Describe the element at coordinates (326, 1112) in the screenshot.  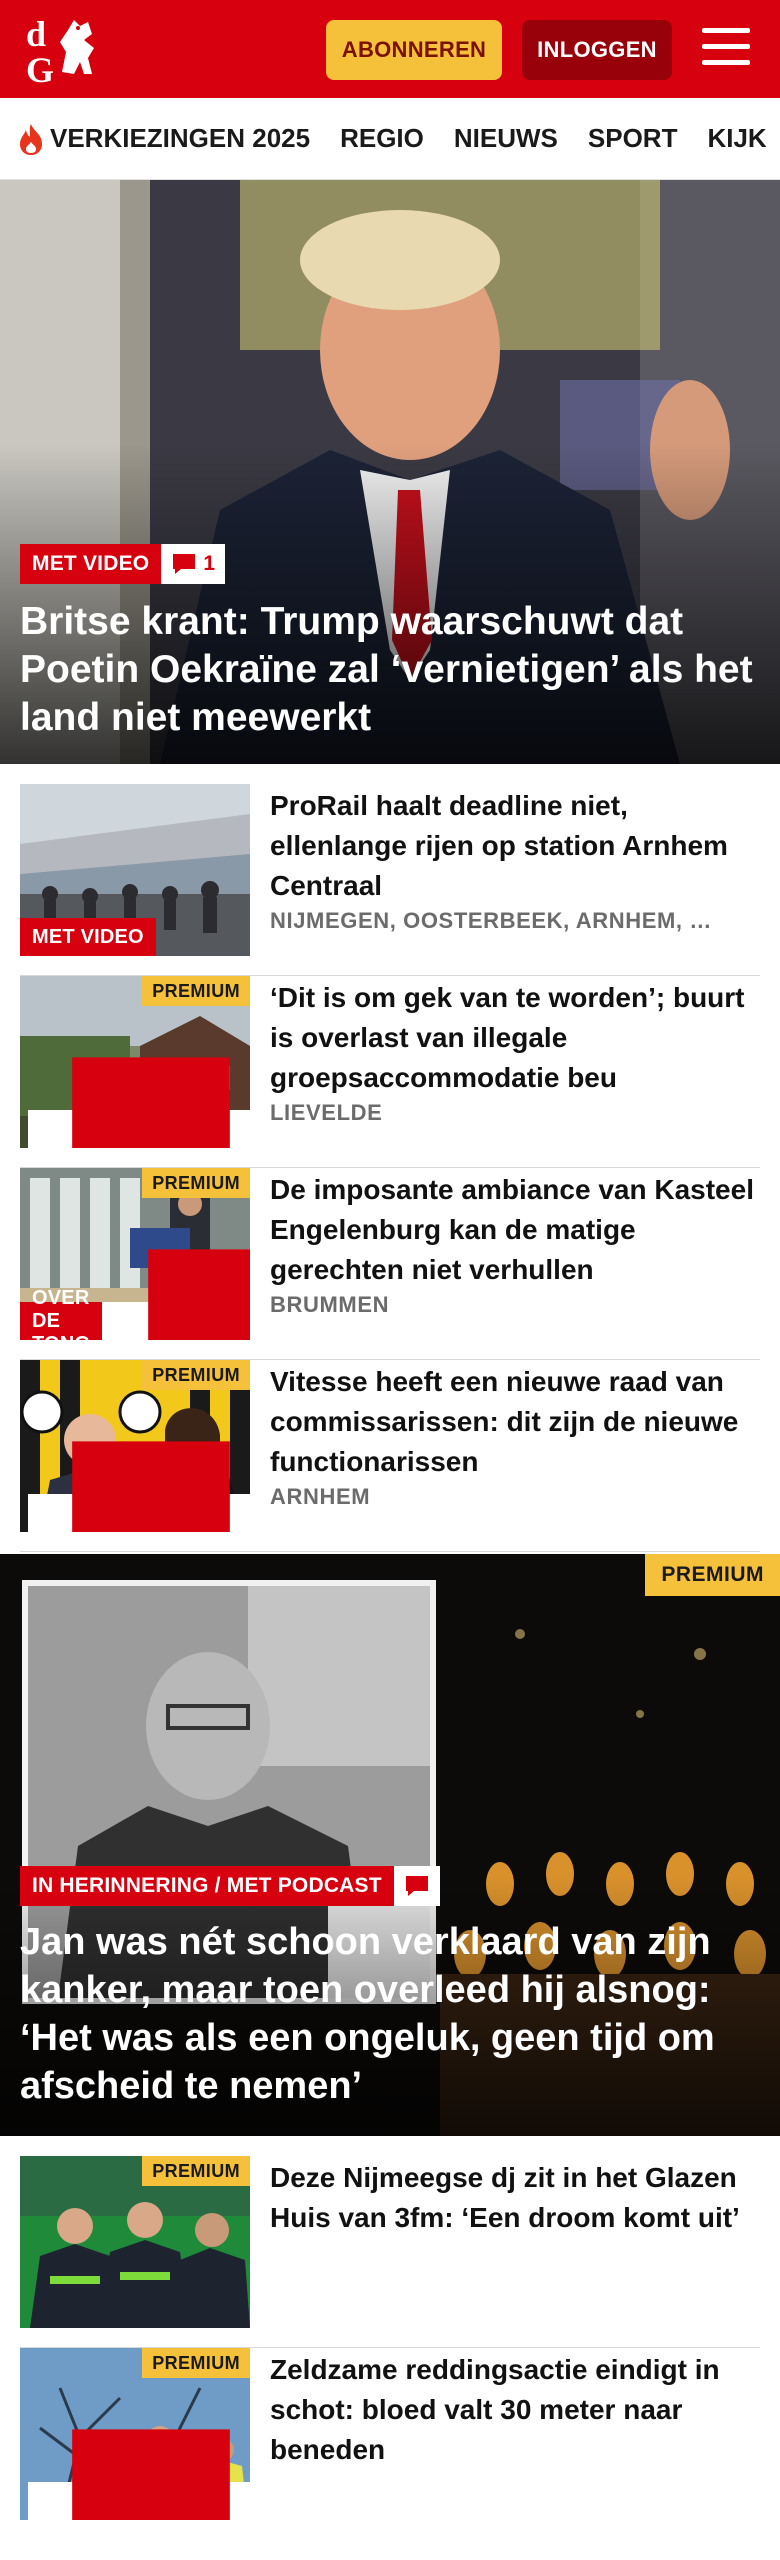
I see `article-location: LIEVELDE` at that location.